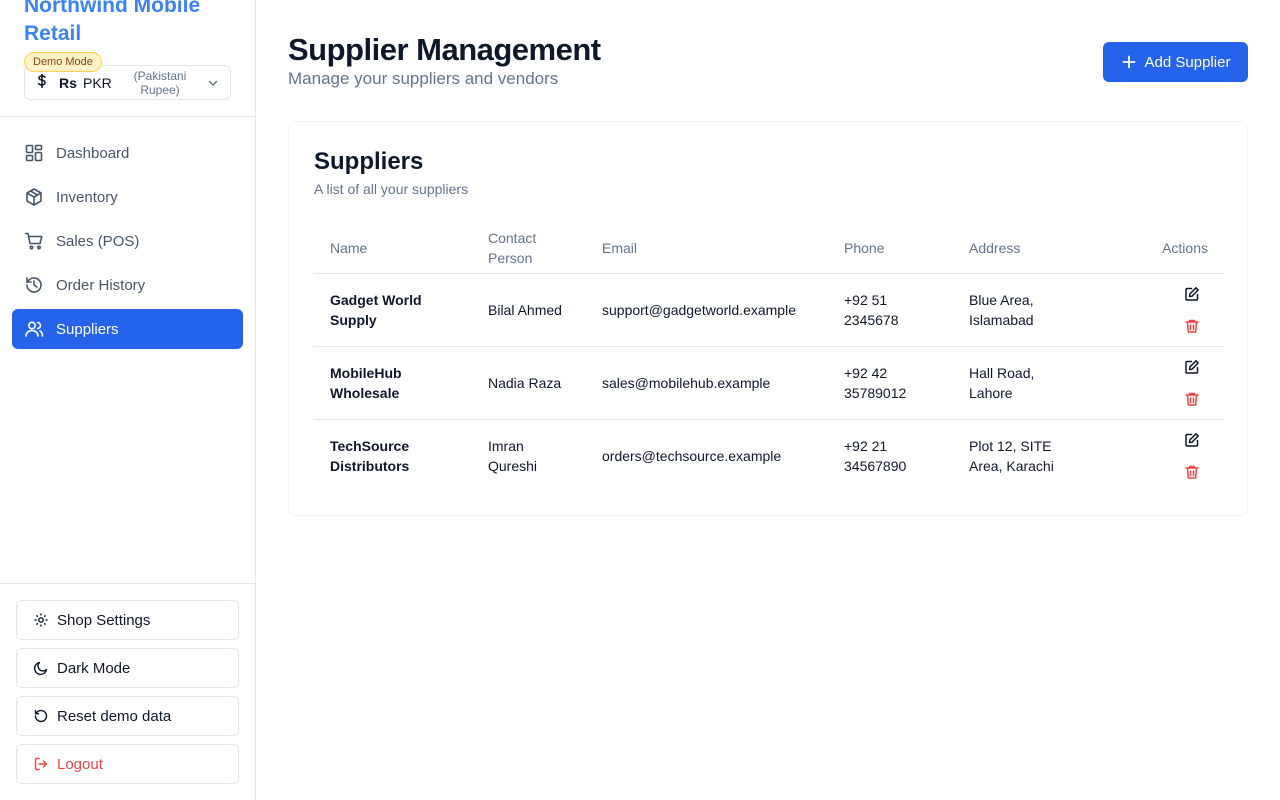  Describe the element at coordinates (114, 716) in the screenshot. I see `reset-demo-label: Reset demo data` at that location.